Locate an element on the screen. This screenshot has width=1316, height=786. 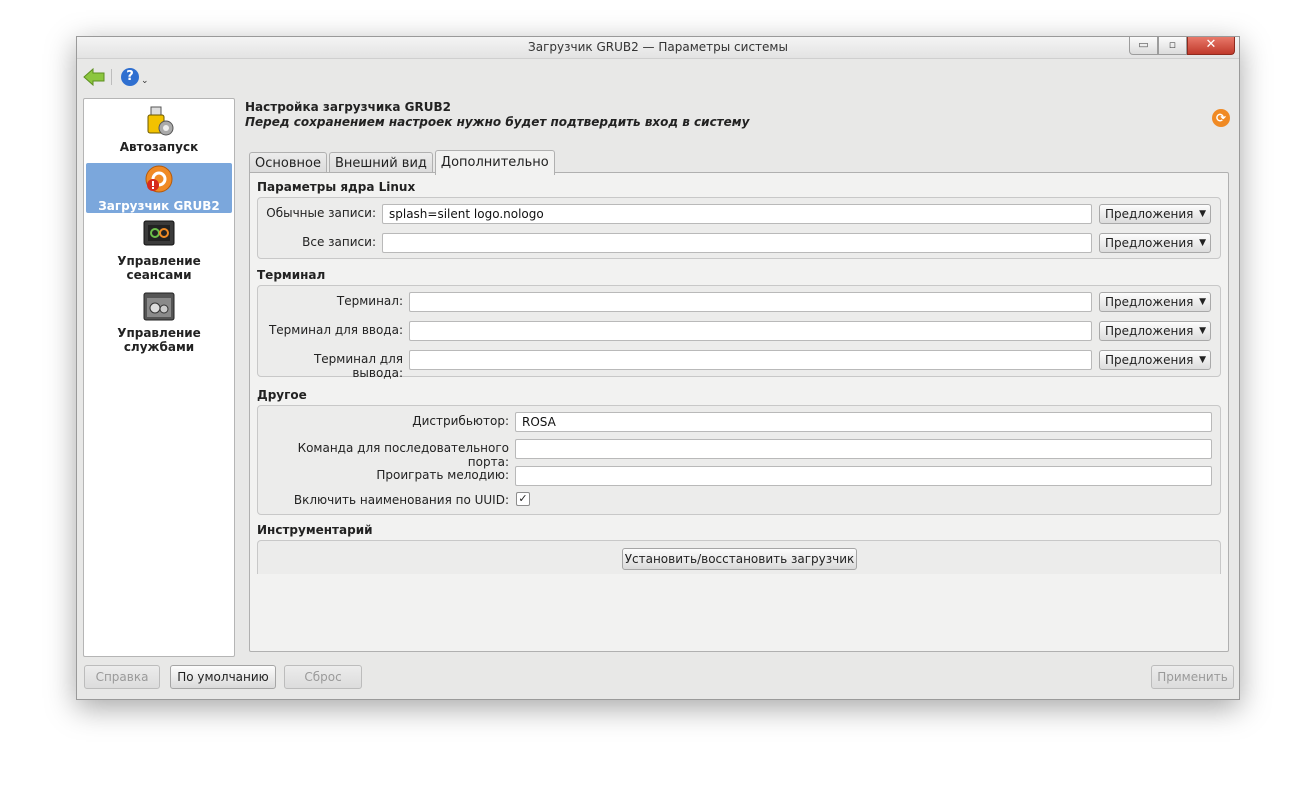
terminal-output-label: Терминал для вывода: is located at coordinates (358, 366).